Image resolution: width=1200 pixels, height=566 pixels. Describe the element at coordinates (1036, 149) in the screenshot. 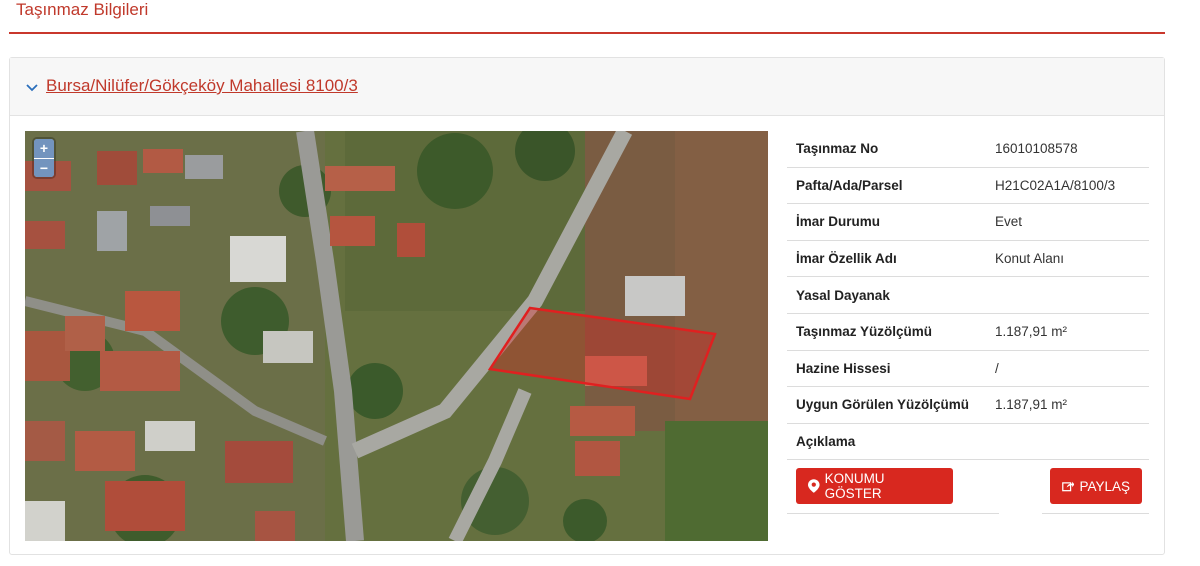

I see `info-value: 16010108578` at that location.